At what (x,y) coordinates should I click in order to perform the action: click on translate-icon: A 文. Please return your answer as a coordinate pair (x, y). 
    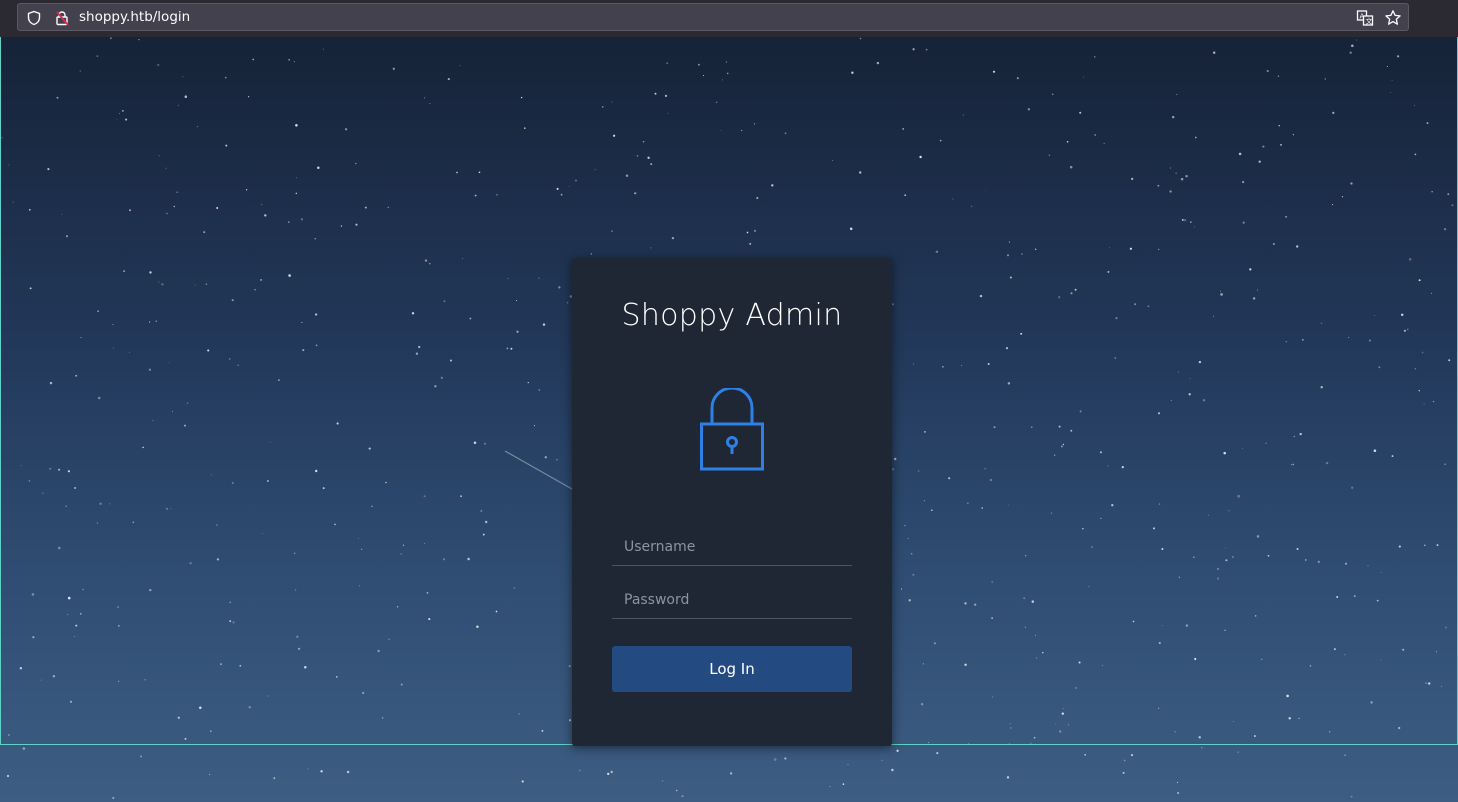
    Looking at the image, I should click on (1365, 20).